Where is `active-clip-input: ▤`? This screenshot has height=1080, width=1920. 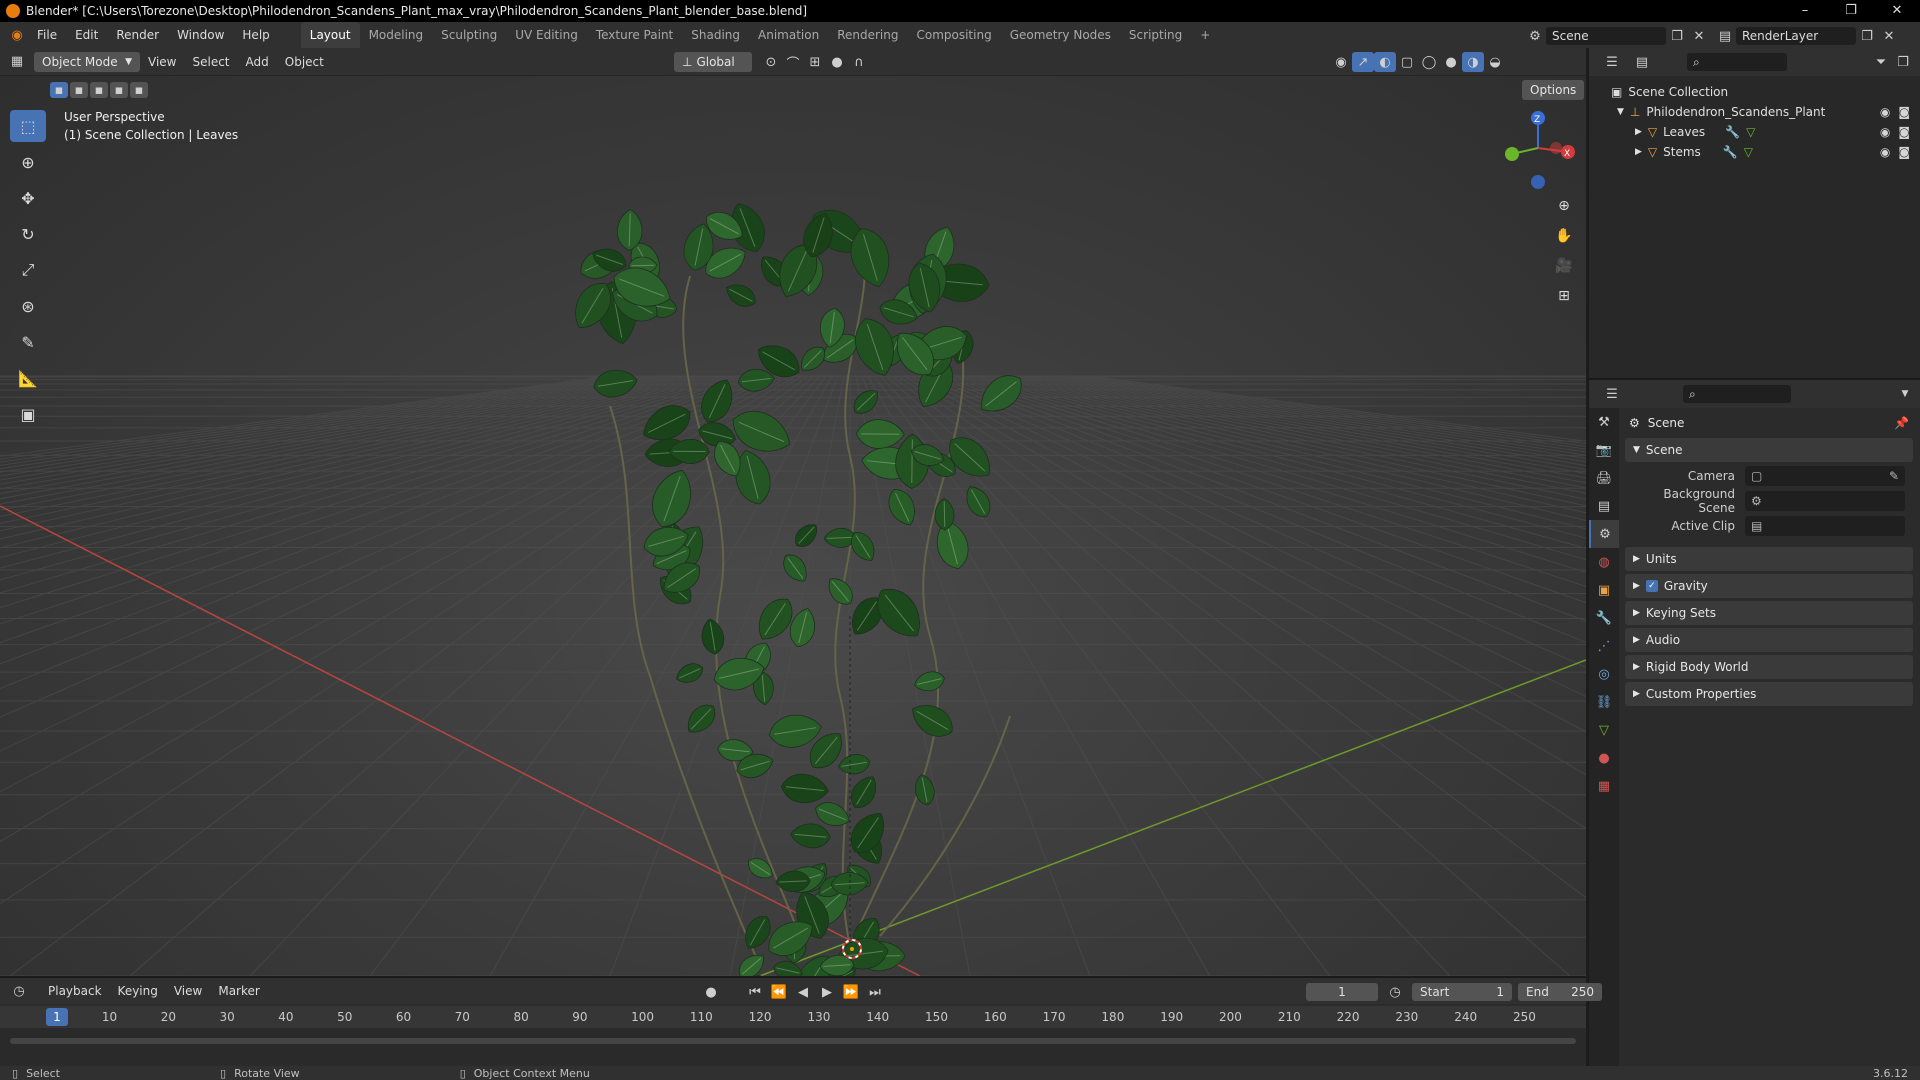
active-clip-input: ▤ is located at coordinates (1825, 526).